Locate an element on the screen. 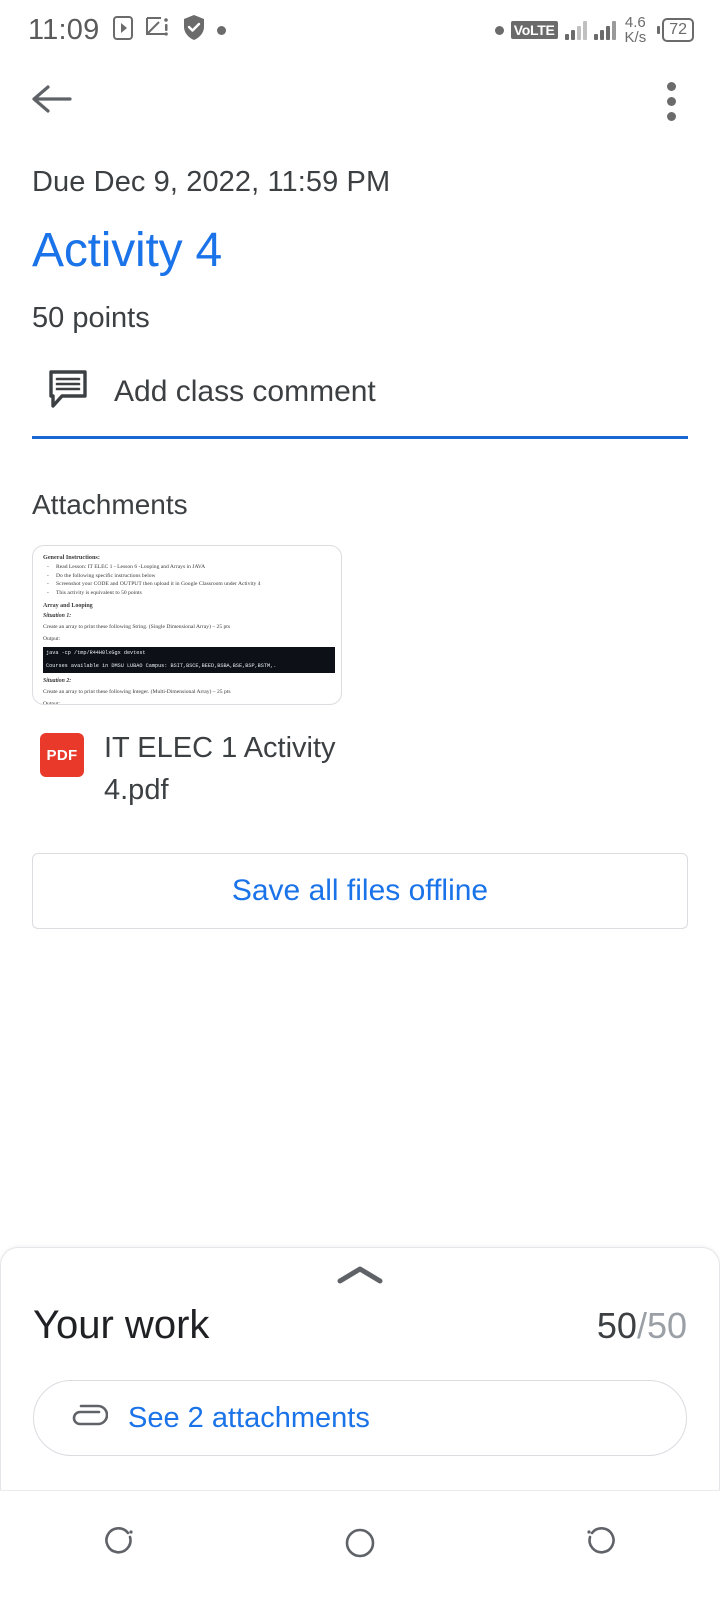  recents-icon is located at coordinates (120, 1545).